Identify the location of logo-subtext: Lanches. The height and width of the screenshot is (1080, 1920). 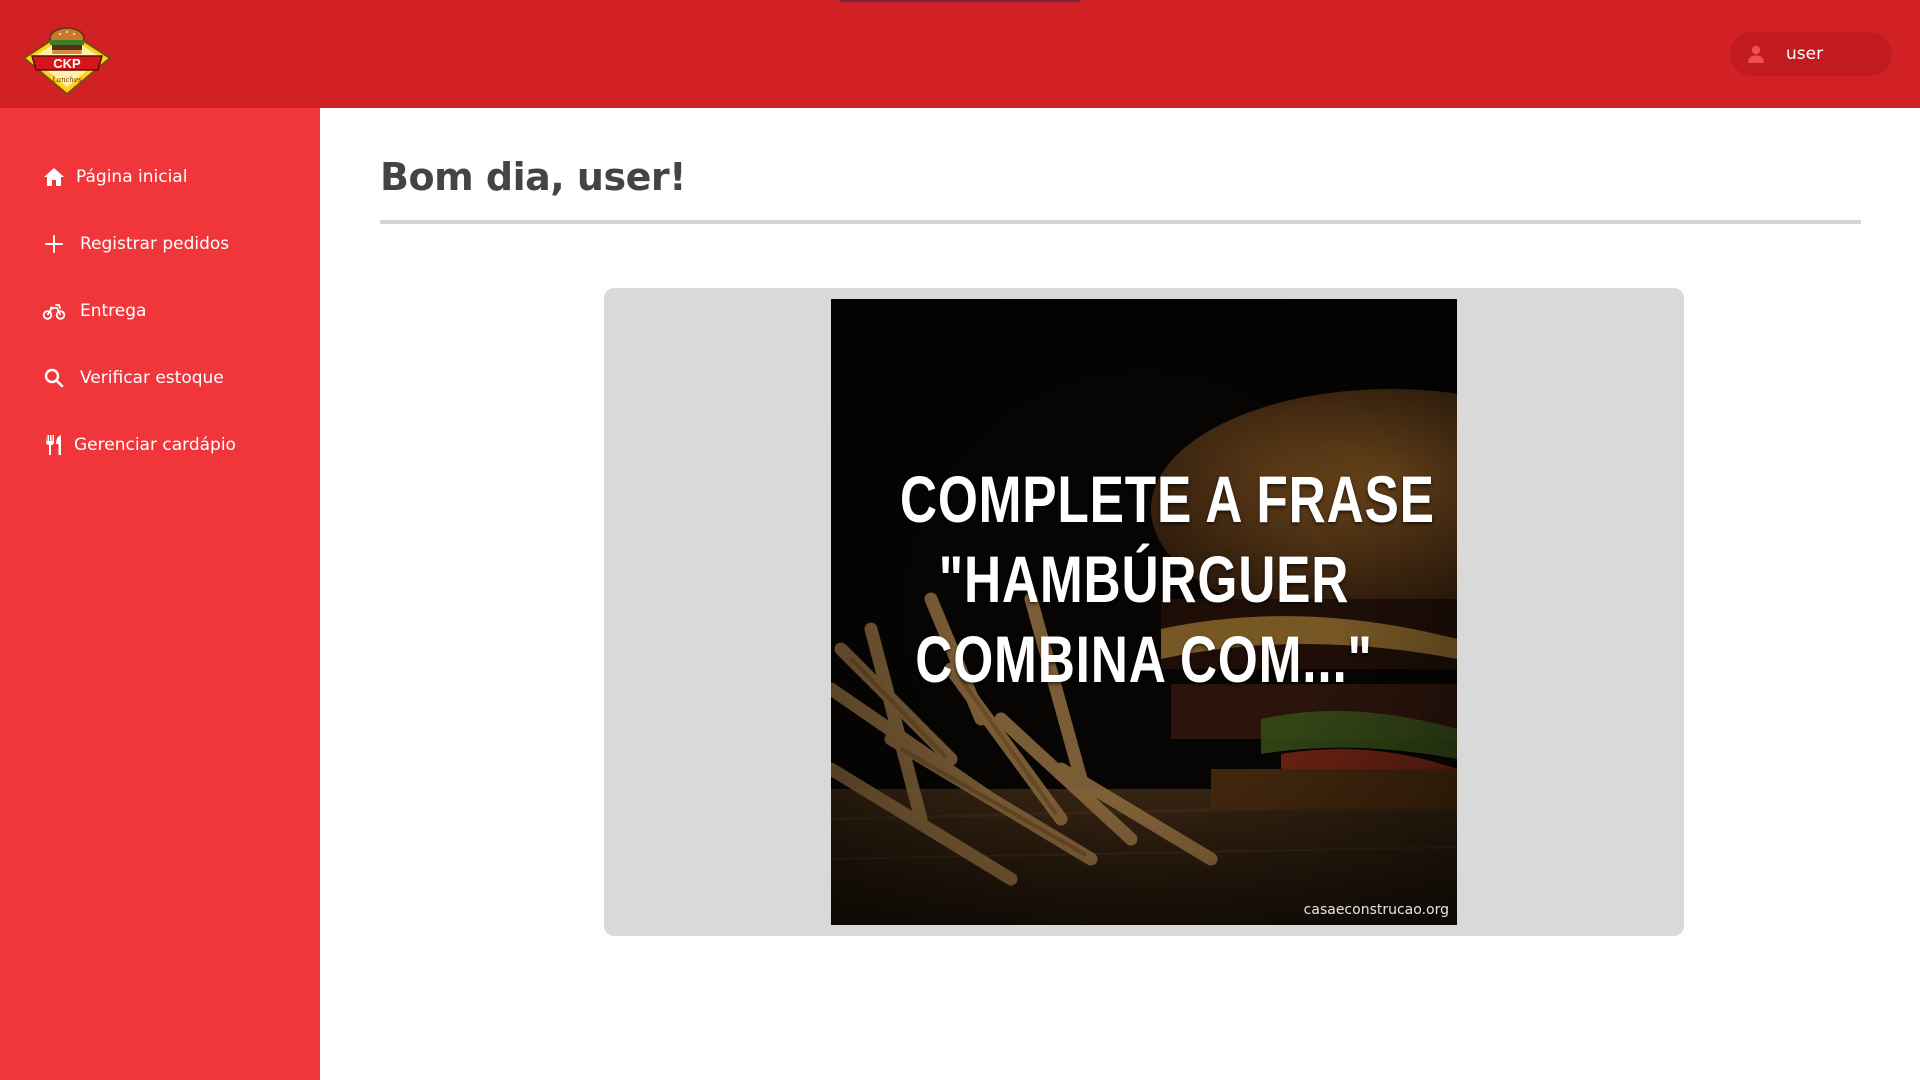
(66, 80).